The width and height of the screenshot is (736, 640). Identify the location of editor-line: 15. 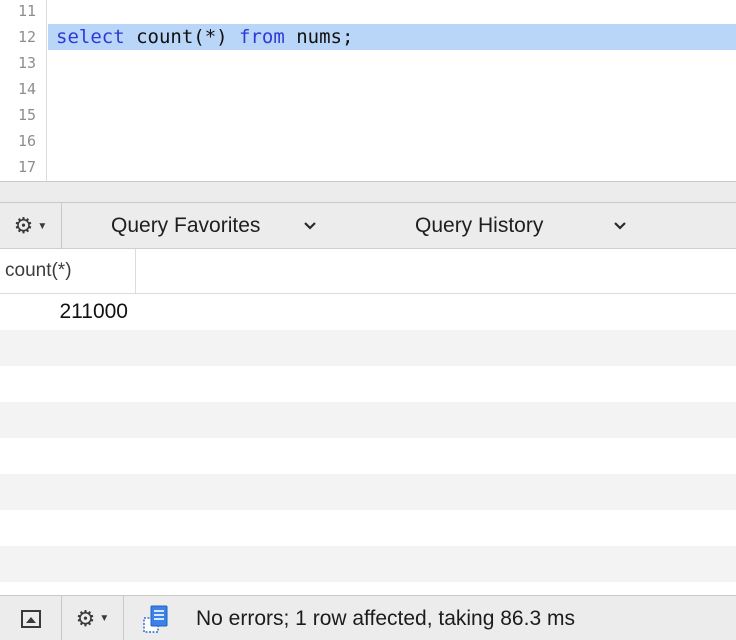
(368, 115).